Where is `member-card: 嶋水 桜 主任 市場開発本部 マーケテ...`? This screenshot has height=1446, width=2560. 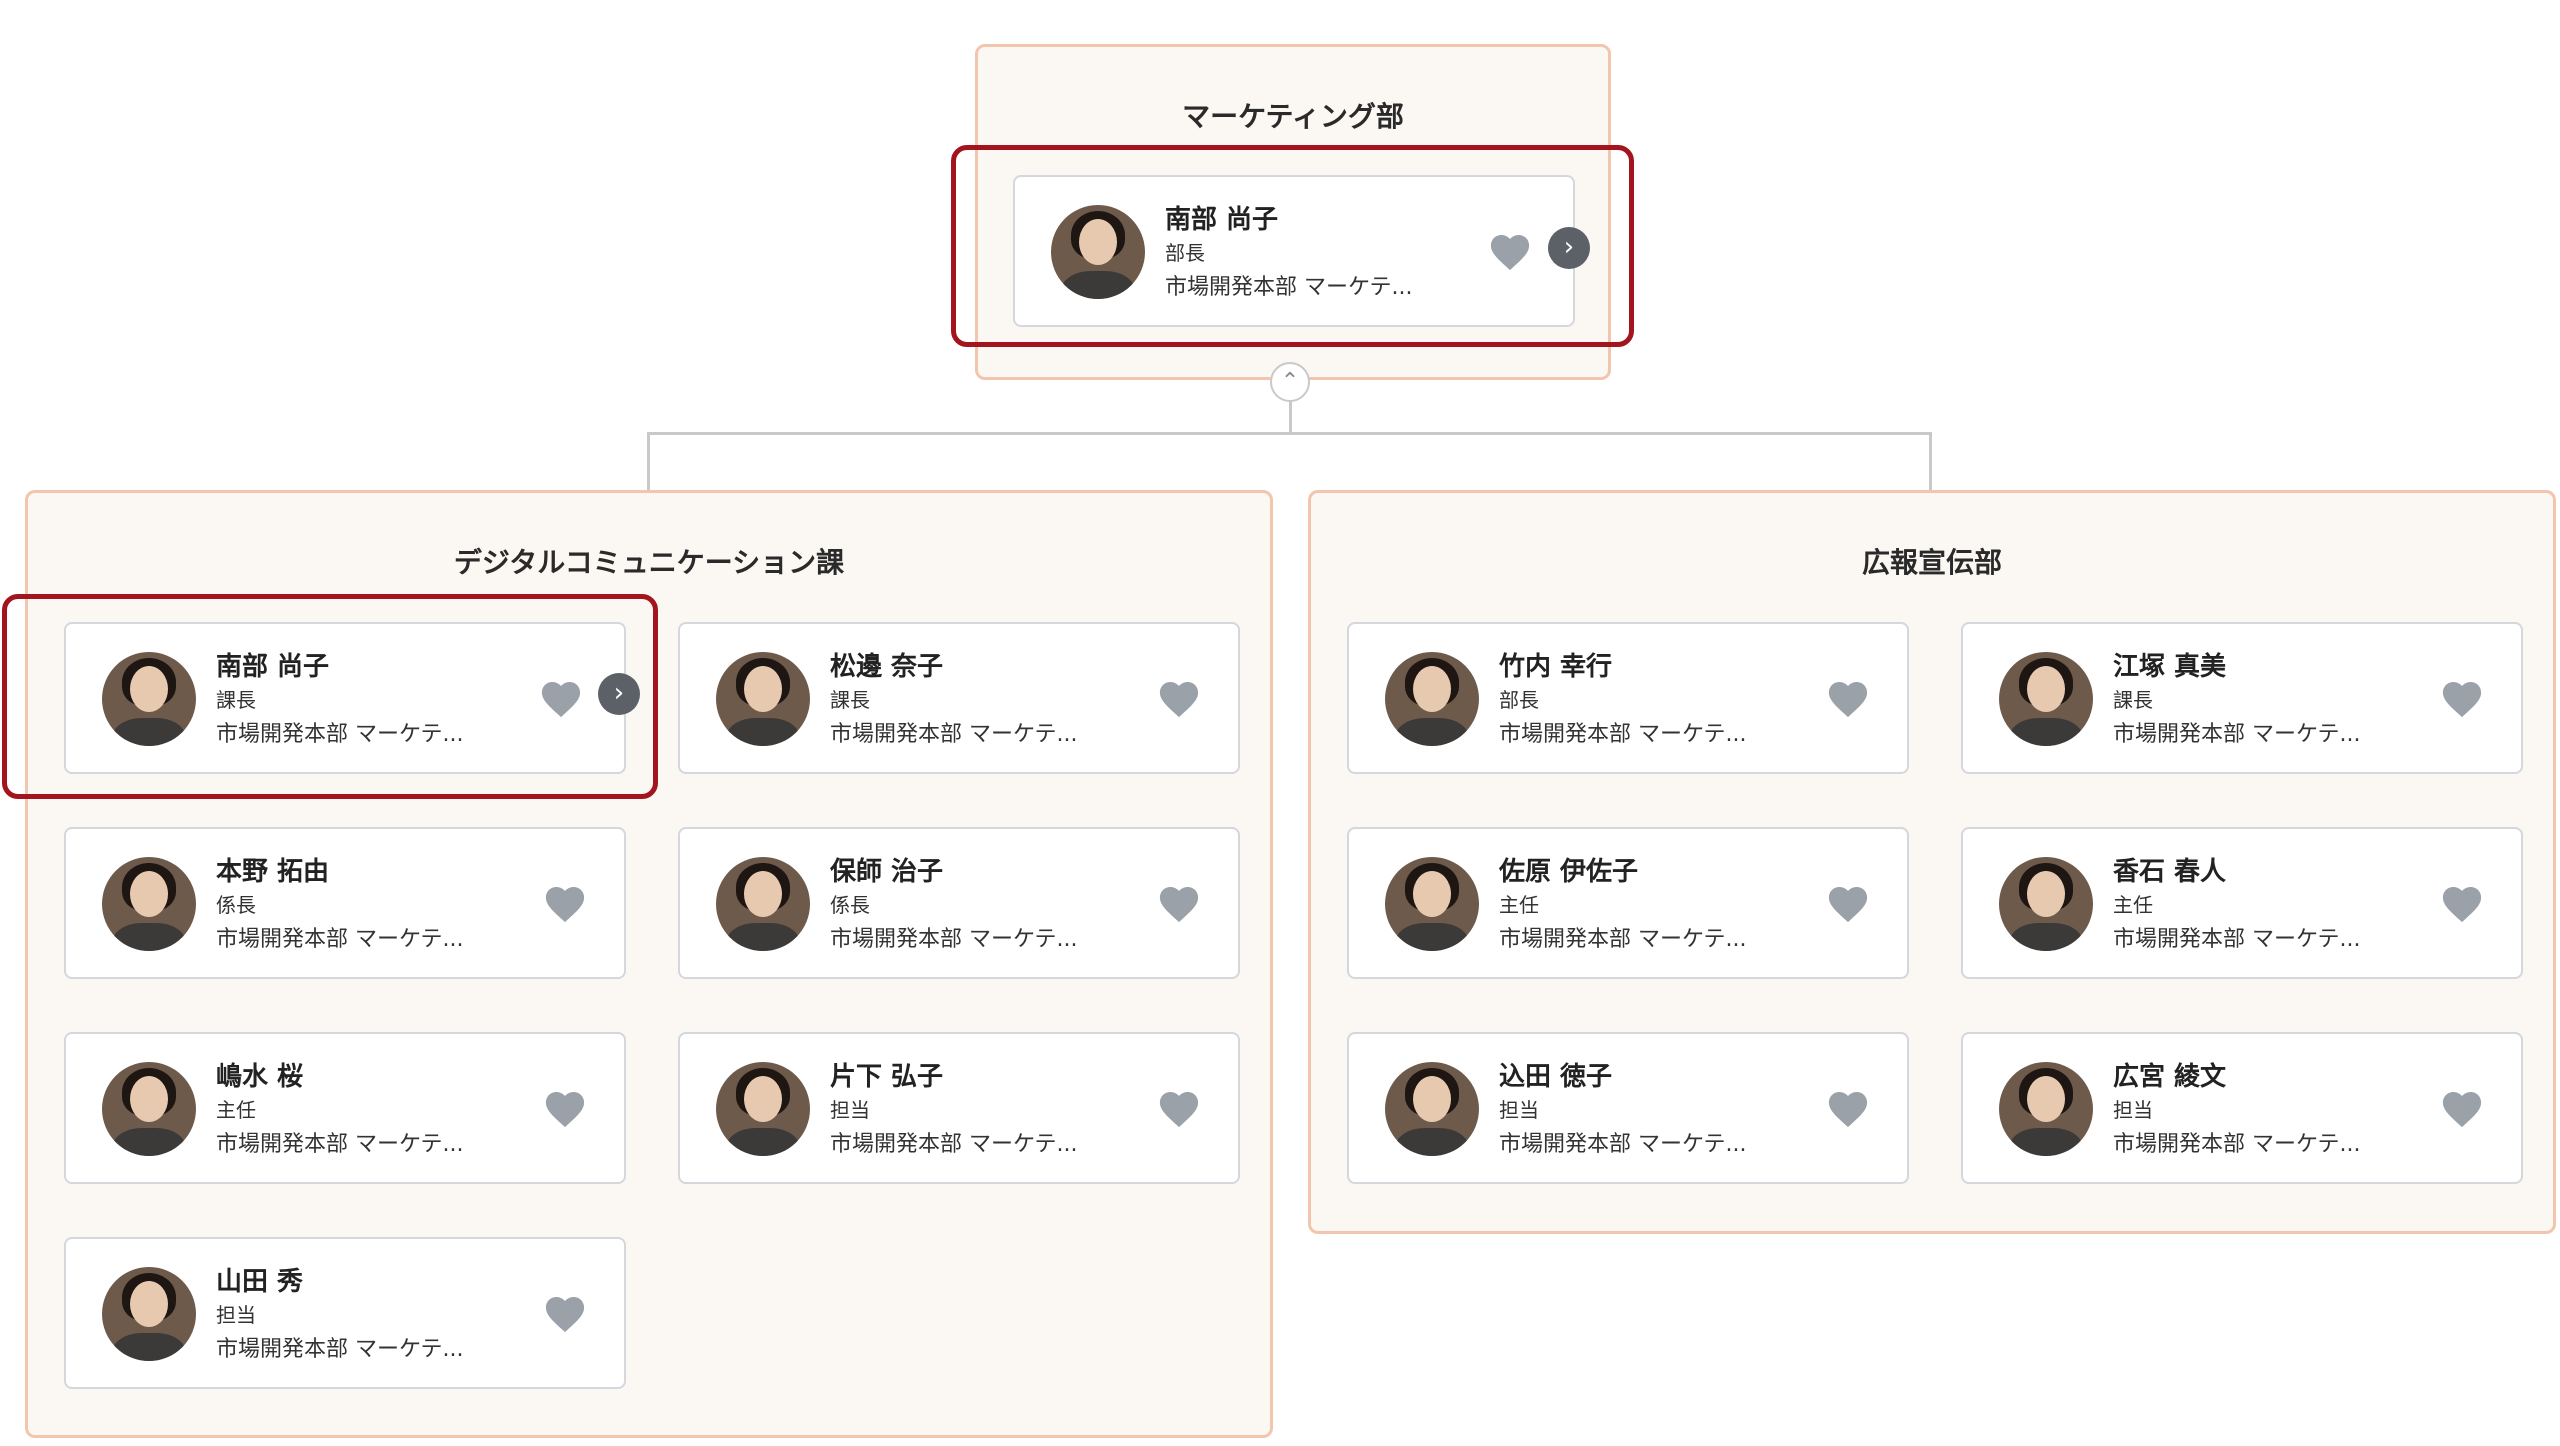 member-card: 嶋水 桜 主任 市場開発本部 マーケテ... is located at coordinates (345, 1108).